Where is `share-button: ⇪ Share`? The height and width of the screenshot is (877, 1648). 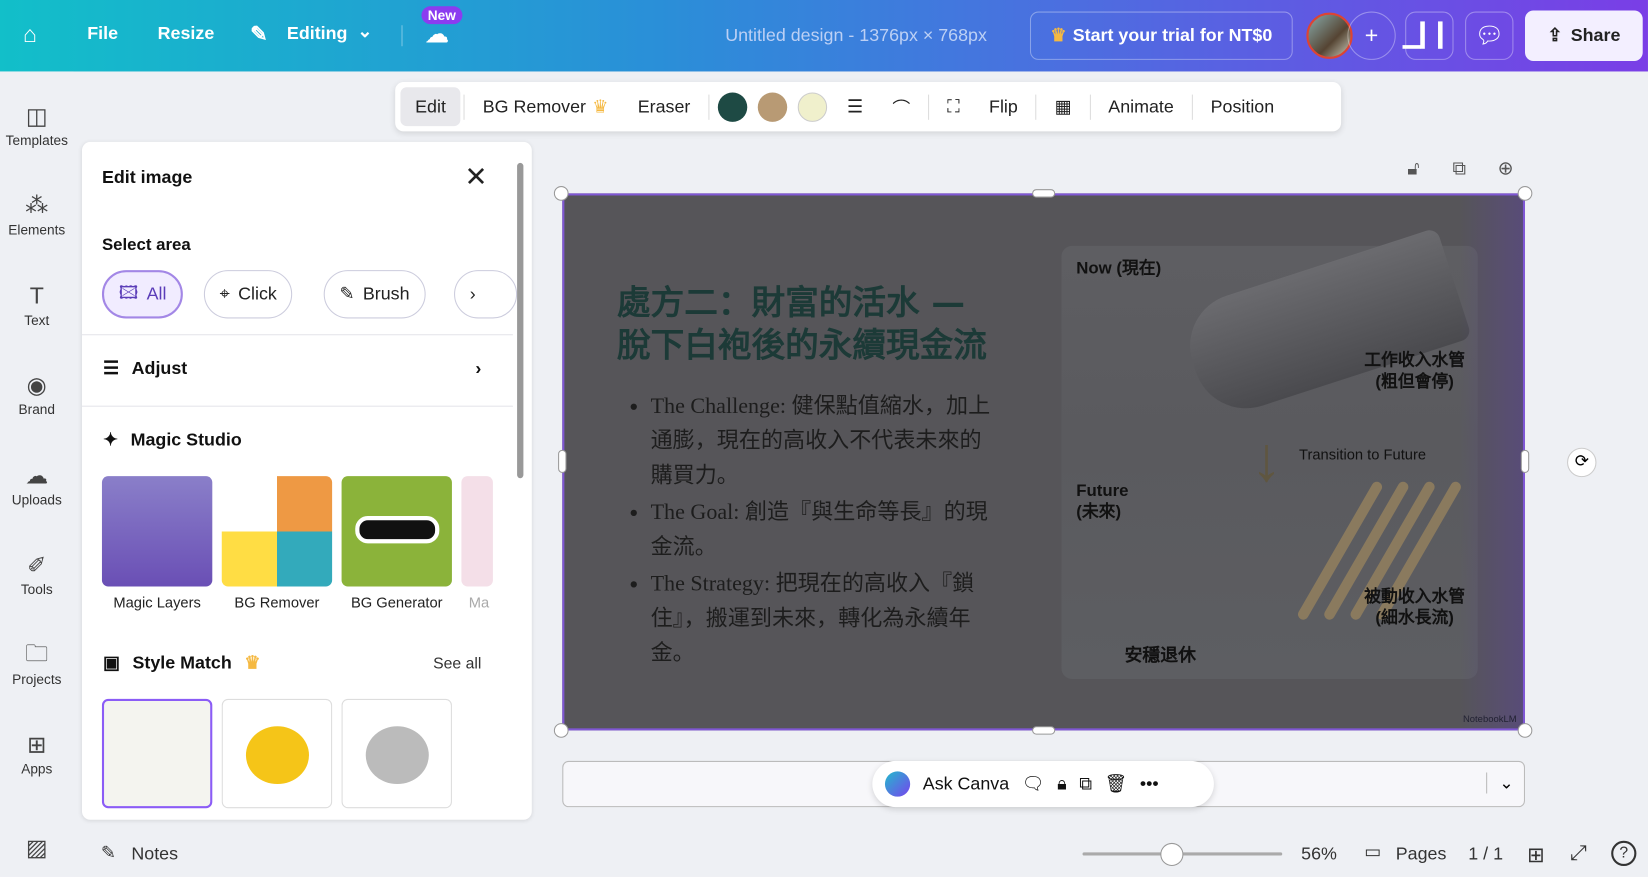 share-button: ⇪ Share is located at coordinates (1584, 35).